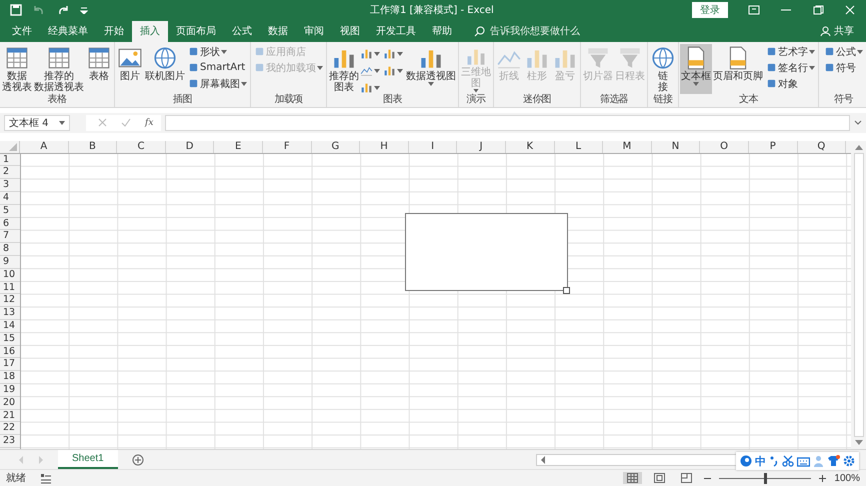 The width and height of the screenshot is (866, 486). Describe the element at coordinates (676, 146) in the screenshot. I see `column-header: N` at that location.